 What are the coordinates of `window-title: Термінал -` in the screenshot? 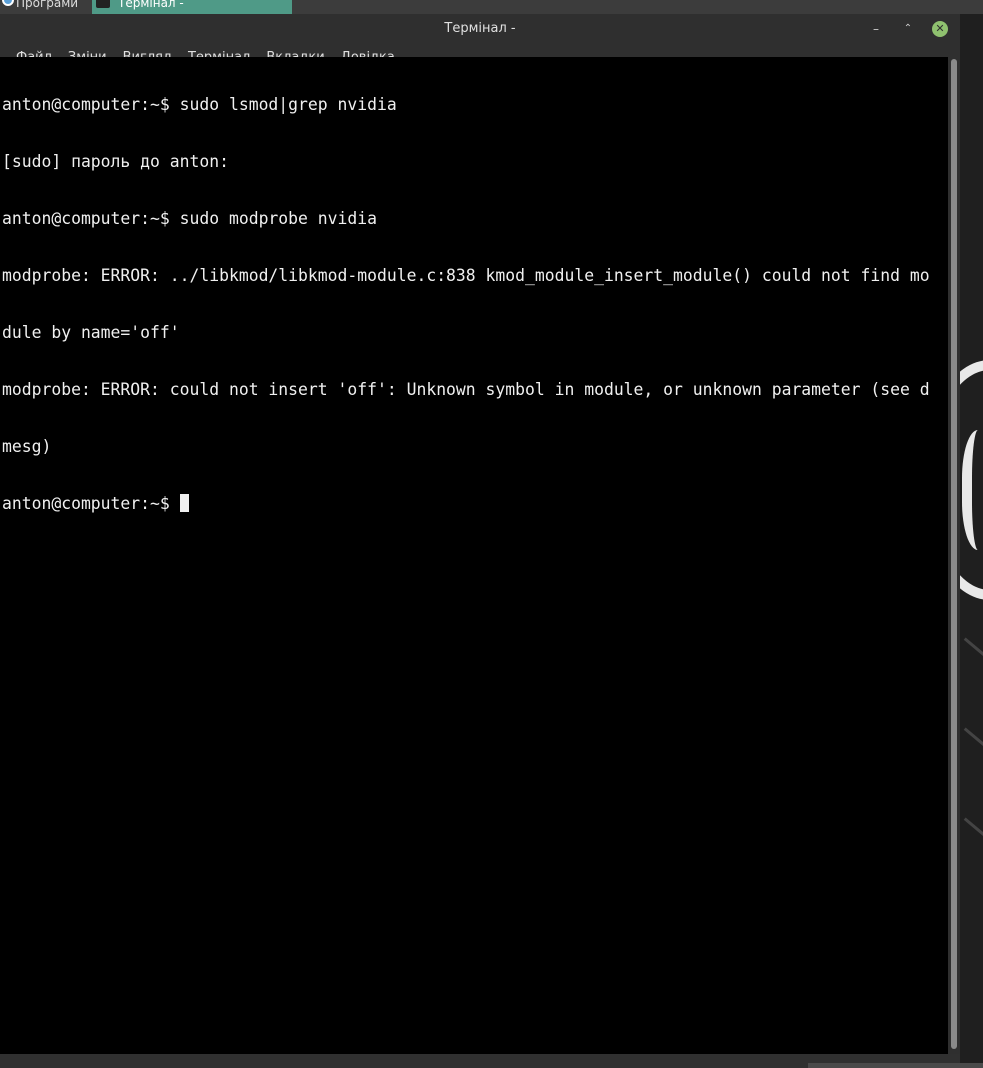 It's located at (480, 28).